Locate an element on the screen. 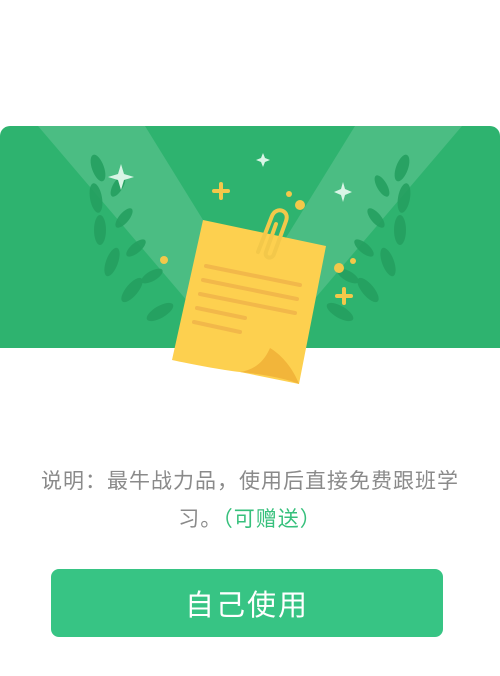 The height and width of the screenshot is (676, 500). gift-note: （可赠送） is located at coordinates (272, 519).